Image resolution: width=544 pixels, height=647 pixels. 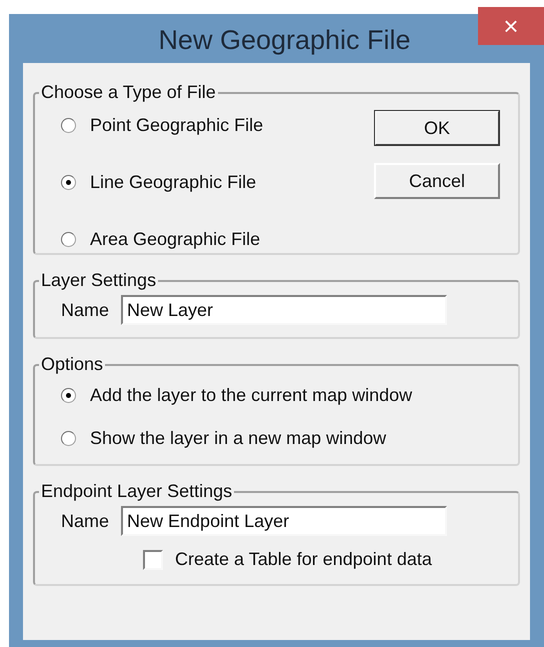 What do you see at coordinates (99, 280) in the screenshot?
I see `group-label: Layer Settings` at bounding box center [99, 280].